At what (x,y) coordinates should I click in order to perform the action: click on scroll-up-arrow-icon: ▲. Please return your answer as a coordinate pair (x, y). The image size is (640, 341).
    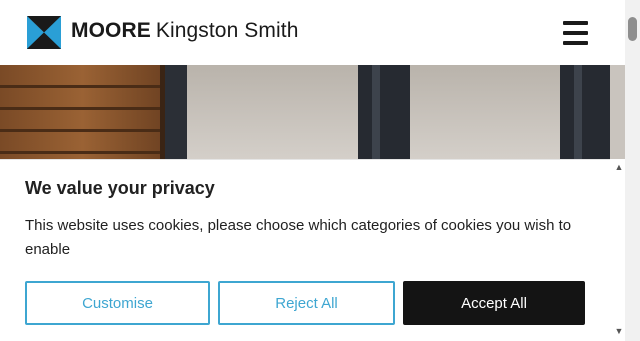
    Looking at the image, I should click on (619, 167).